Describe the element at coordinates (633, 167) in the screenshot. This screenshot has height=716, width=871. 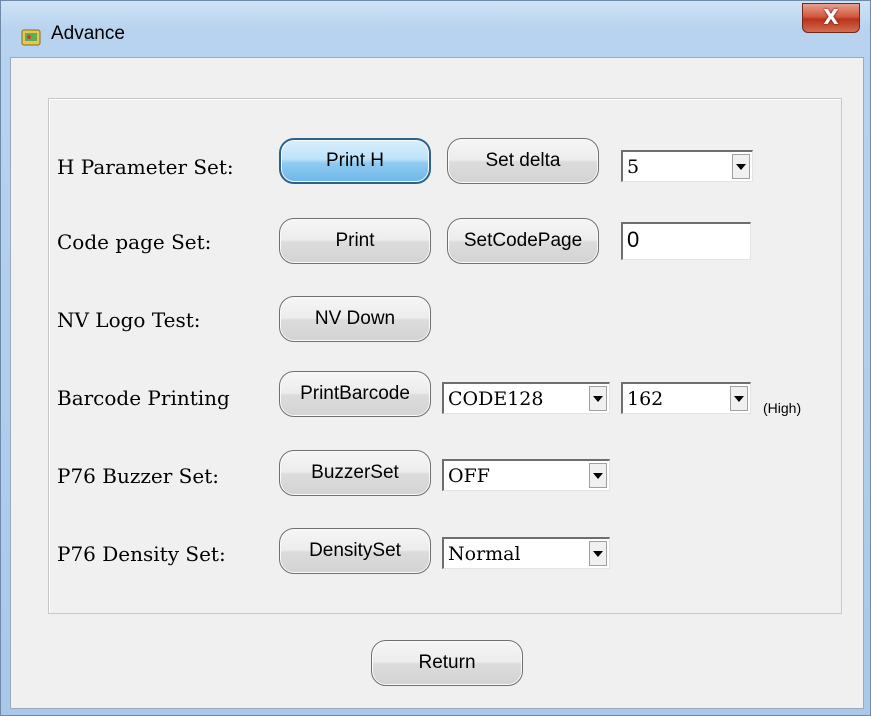
I see `delta-select-value: 5` at that location.